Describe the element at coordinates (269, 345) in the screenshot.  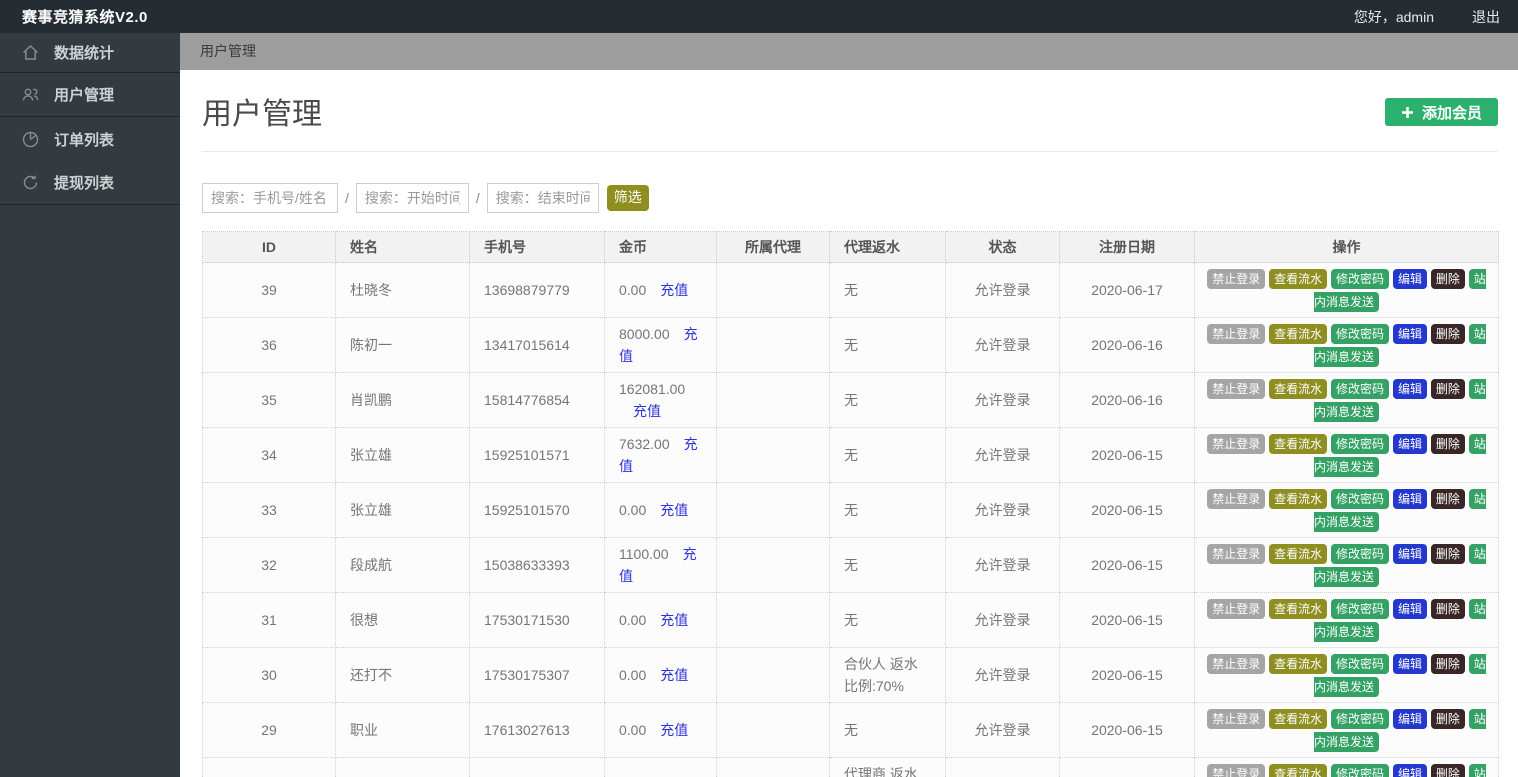
I see `cell-id: 36` at that location.